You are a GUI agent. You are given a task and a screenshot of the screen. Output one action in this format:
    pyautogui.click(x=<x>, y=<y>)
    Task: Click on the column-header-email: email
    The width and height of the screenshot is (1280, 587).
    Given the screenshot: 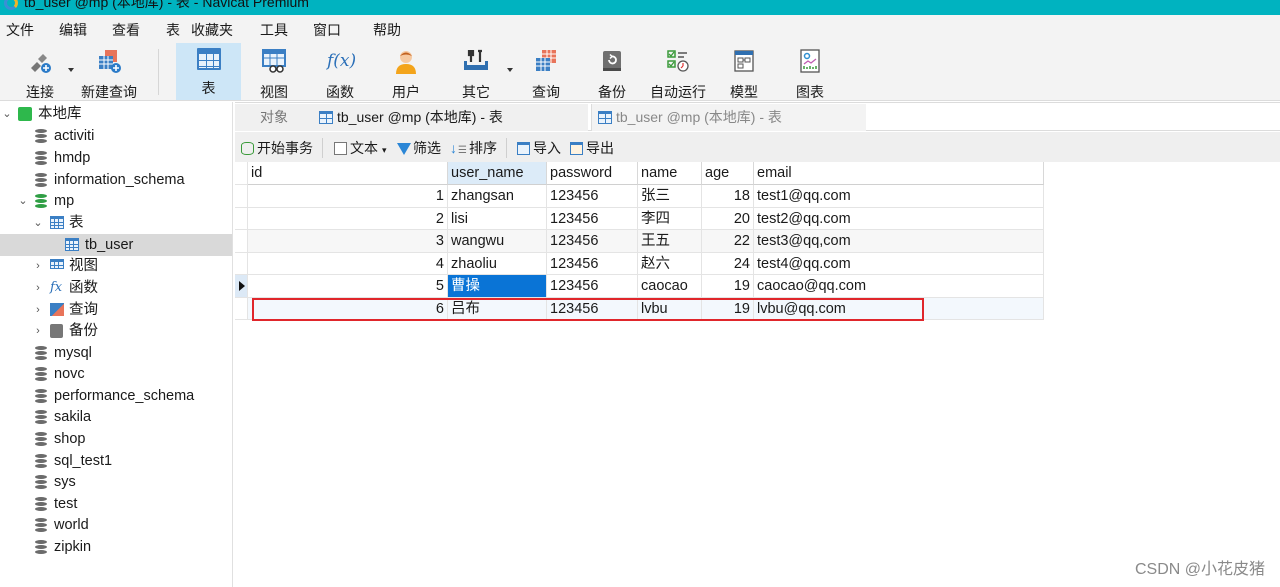 What is the action you would take?
    pyautogui.click(x=899, y=173)
    